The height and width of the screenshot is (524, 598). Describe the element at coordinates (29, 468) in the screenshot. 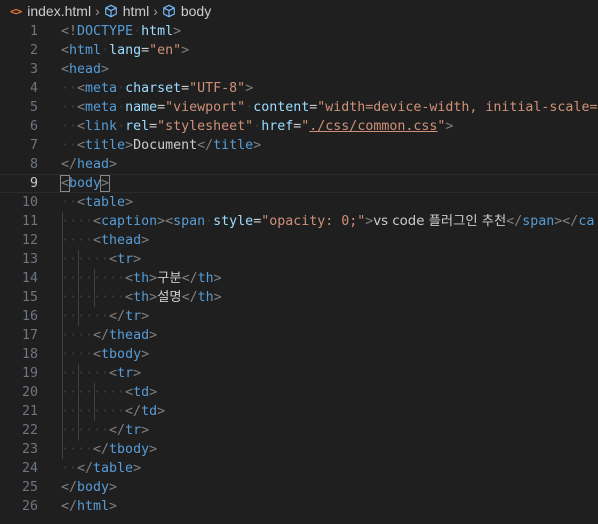

I see `line-number: 24` at that location.